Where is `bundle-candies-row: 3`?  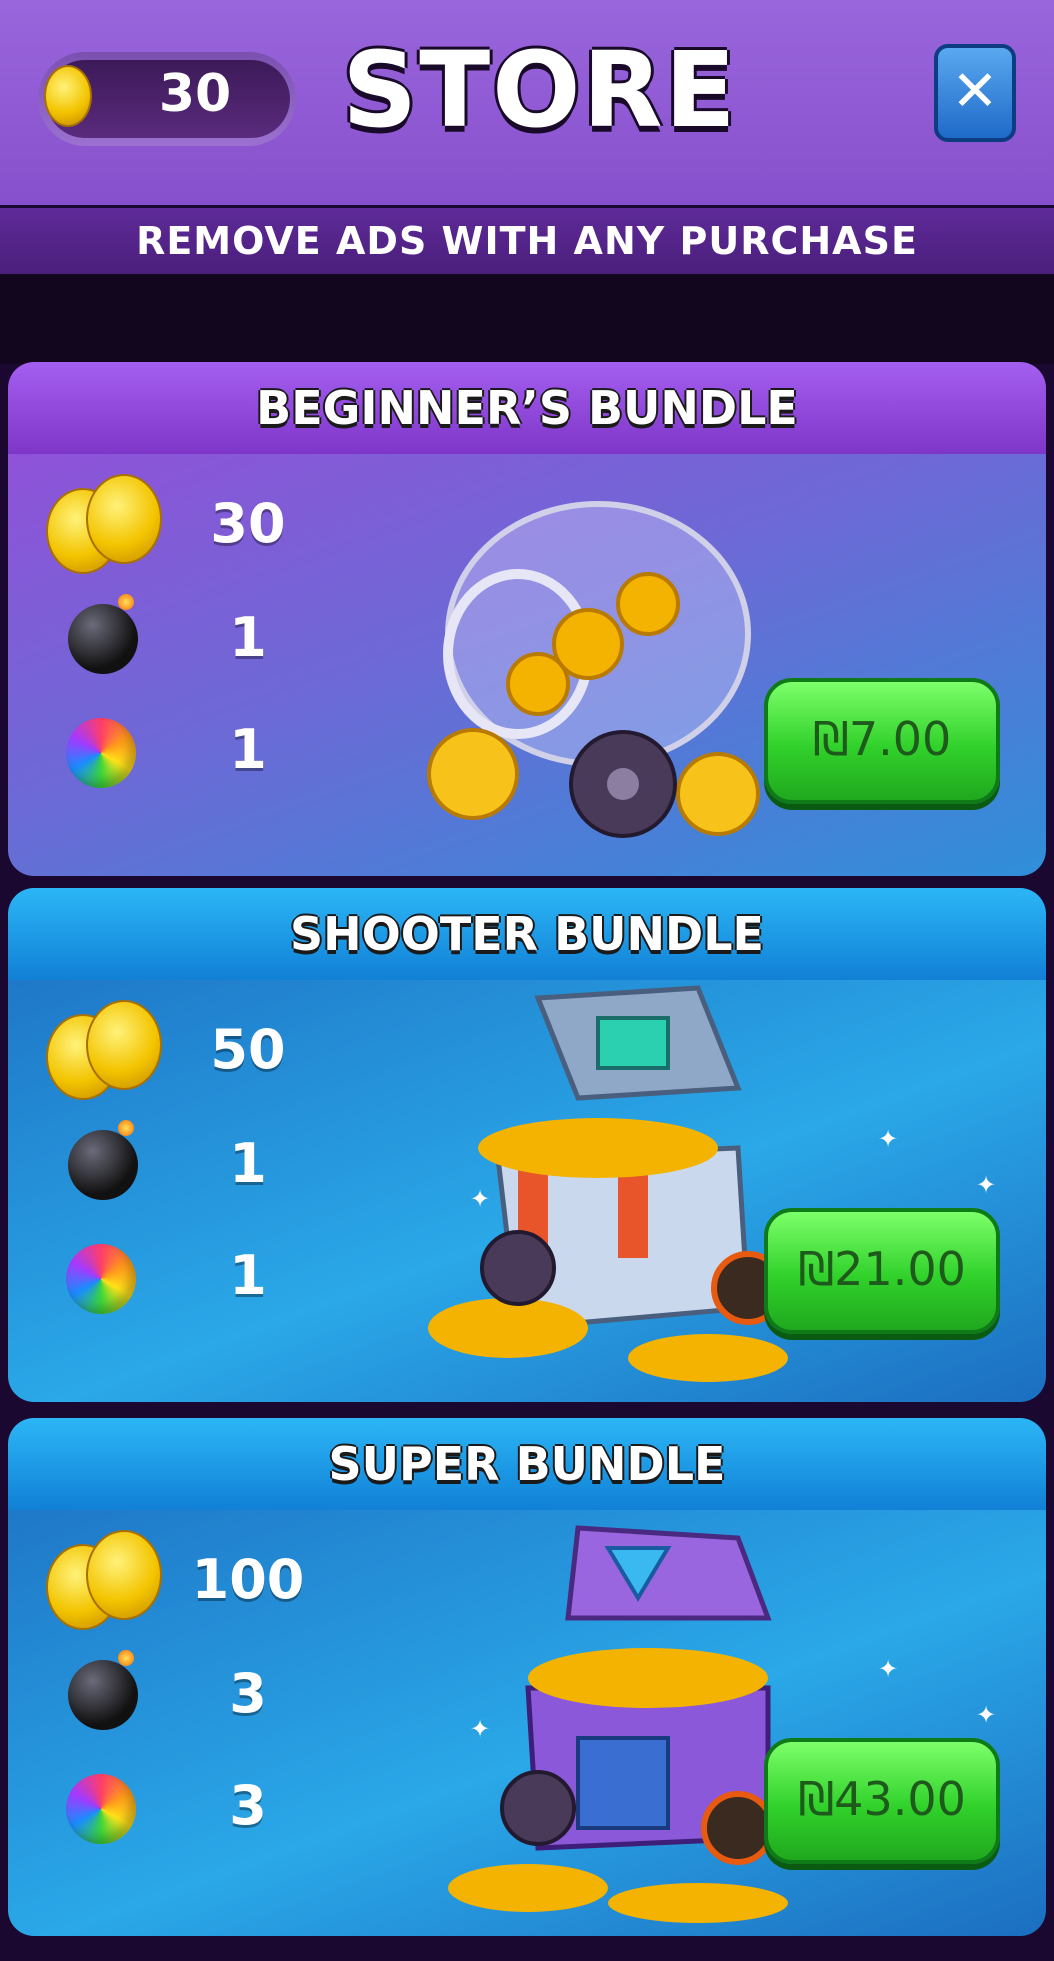 bundle-candies-row: 3 is located at coordinates (178, 1806).